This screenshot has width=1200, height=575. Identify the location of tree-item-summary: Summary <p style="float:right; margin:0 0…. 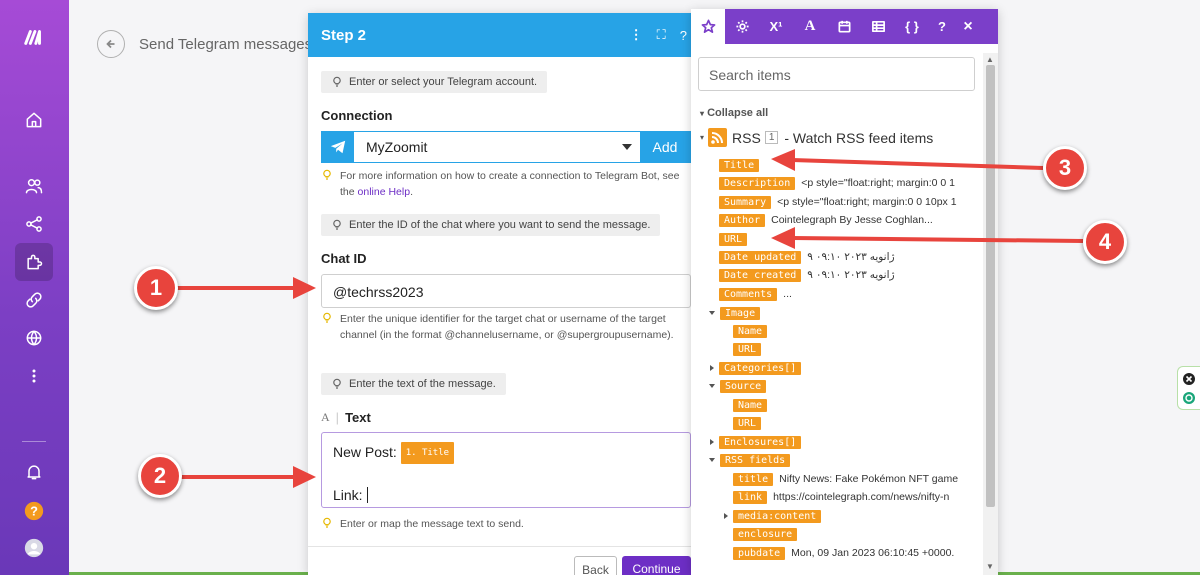
(838, 202).